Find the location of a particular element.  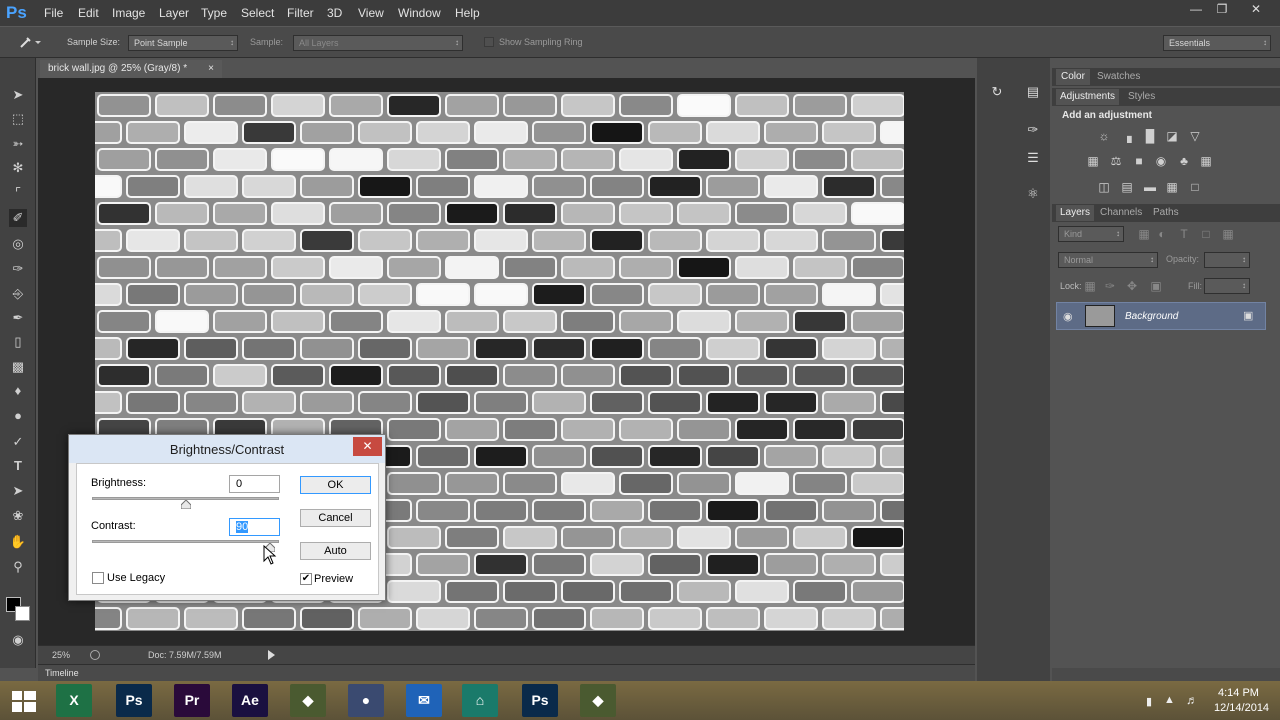

menu-type: Type is located at coordinates (214, 13).